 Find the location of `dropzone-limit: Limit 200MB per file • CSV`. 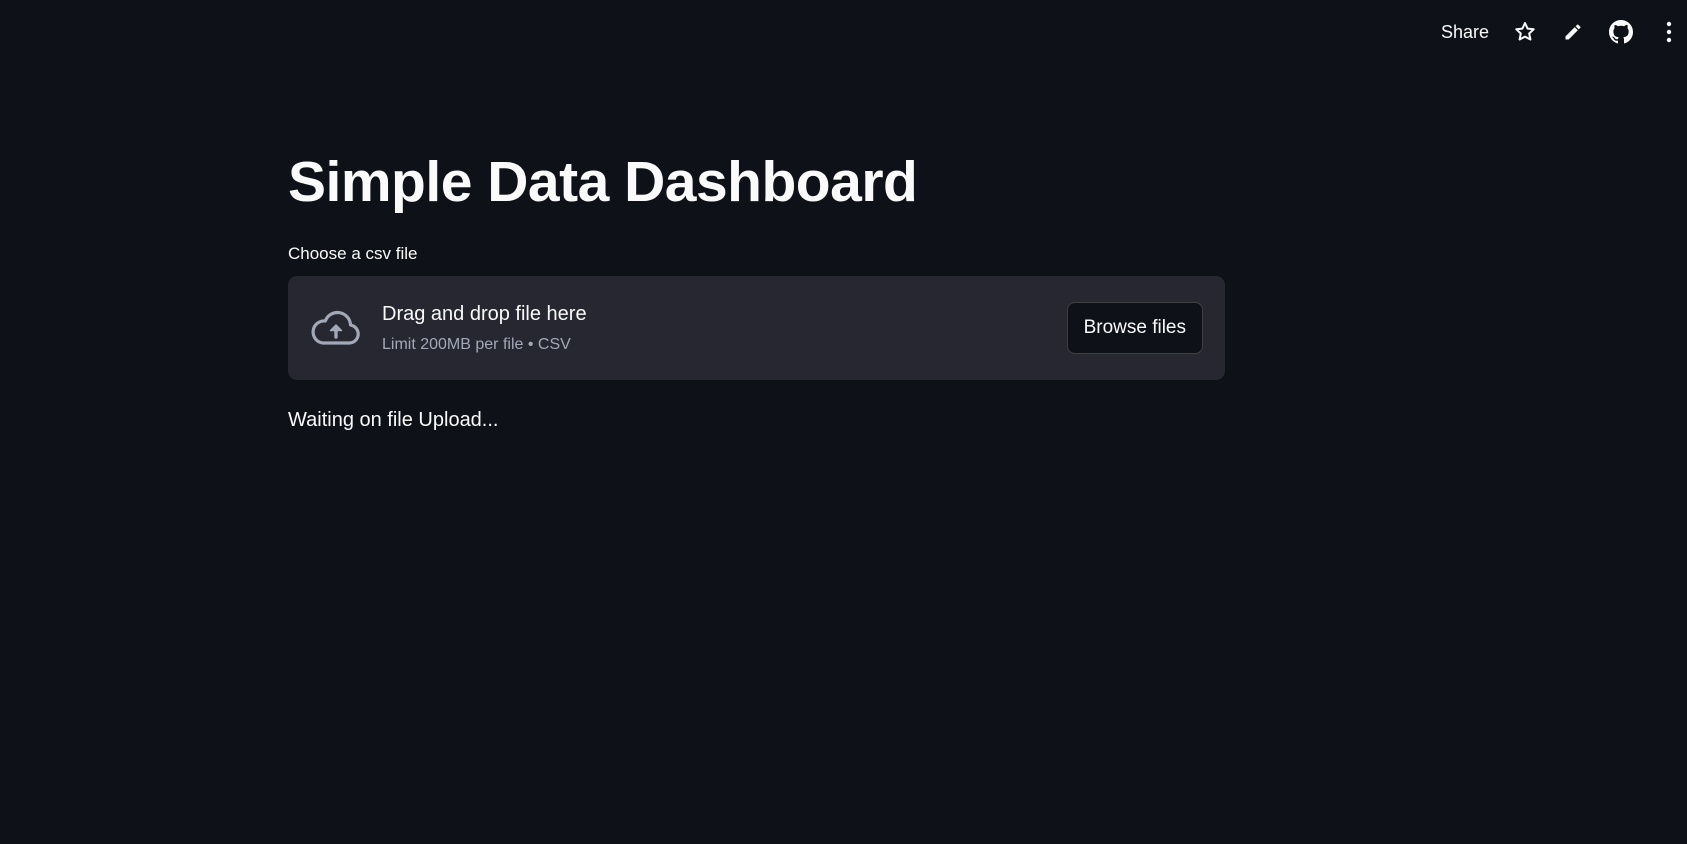

dropzone-limit: Limit 200MB per file • CSV is located at coordinates (476, 344).